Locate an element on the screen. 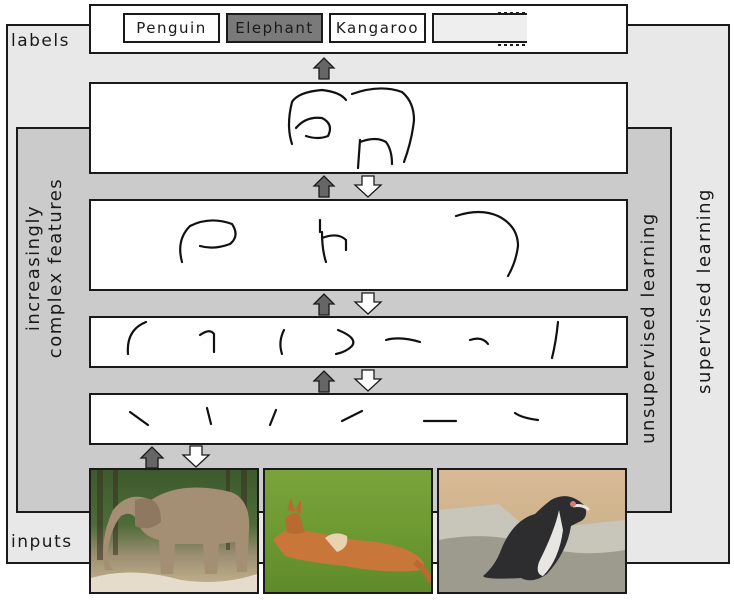 This screenshot has height=600, width=734. layer-2-shape-features is located at coordinates (343, 340).